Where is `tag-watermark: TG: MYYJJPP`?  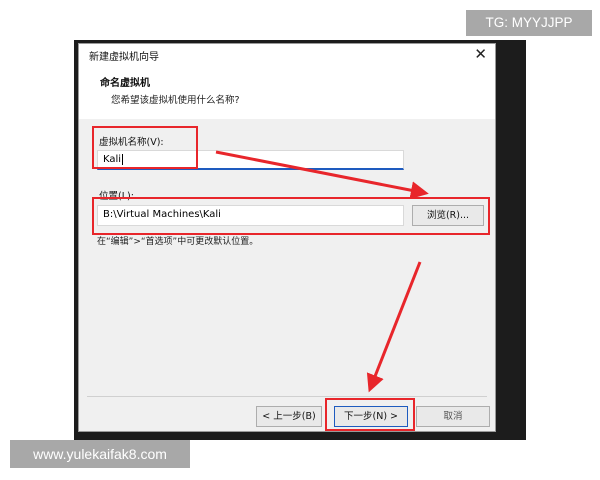
tag-watermark: TG: MYYJJPP is located at coordinates (529, 23).